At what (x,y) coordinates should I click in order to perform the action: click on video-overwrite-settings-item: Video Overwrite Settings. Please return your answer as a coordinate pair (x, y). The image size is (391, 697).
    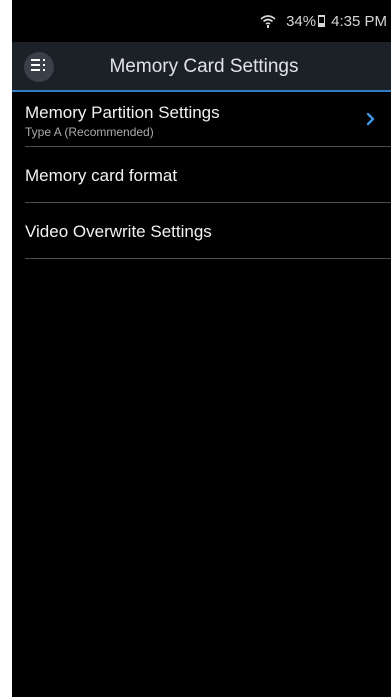
    Looking at the image, I should click on (208, 231).